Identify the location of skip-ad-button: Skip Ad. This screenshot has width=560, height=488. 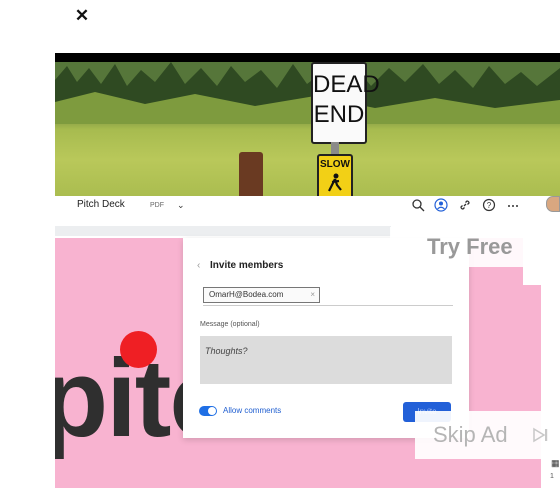
(487, 435).